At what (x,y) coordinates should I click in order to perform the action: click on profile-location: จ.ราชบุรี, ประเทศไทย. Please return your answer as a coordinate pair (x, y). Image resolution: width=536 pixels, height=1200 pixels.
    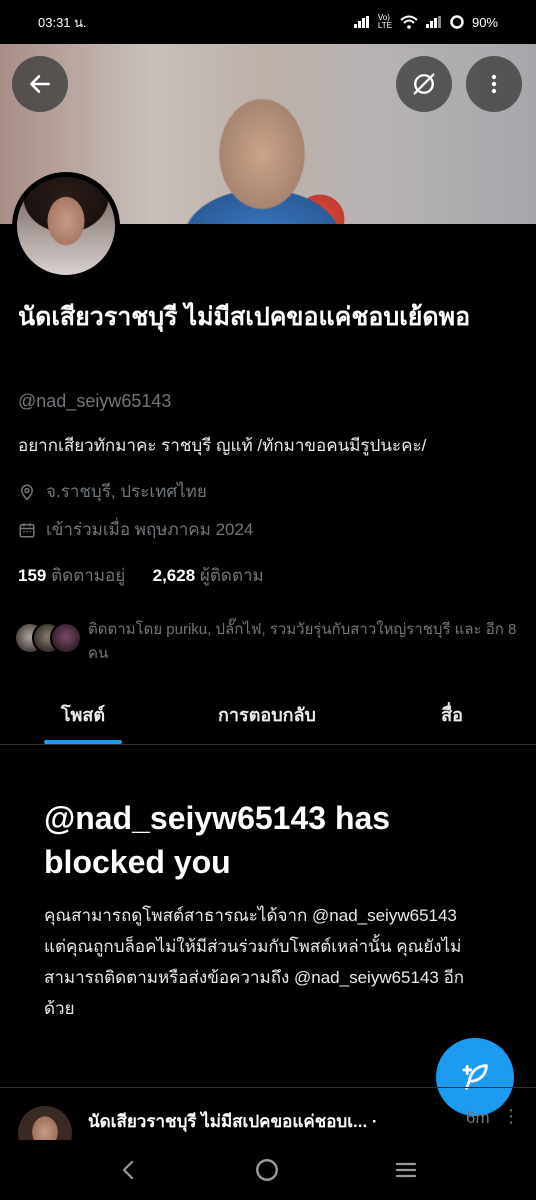
    Looking at the image, I should click on (112, 491).